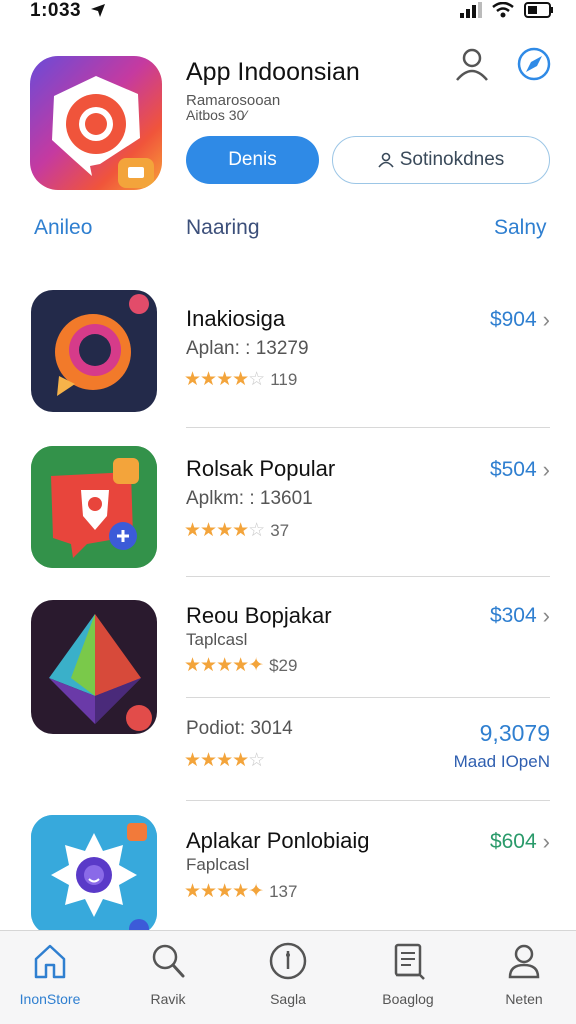  I want to click on rating-count: 119, so click(284, 379).